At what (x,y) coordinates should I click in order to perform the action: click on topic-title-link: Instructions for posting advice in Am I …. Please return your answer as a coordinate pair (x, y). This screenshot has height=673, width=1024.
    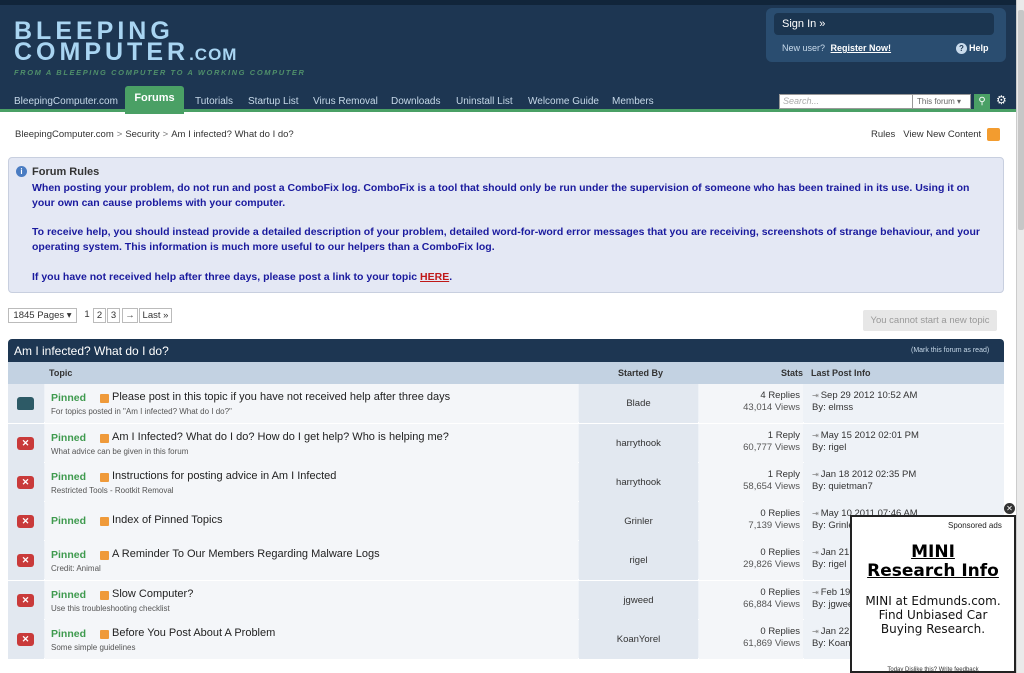
    Looking at the image, I should click on (224, 476).